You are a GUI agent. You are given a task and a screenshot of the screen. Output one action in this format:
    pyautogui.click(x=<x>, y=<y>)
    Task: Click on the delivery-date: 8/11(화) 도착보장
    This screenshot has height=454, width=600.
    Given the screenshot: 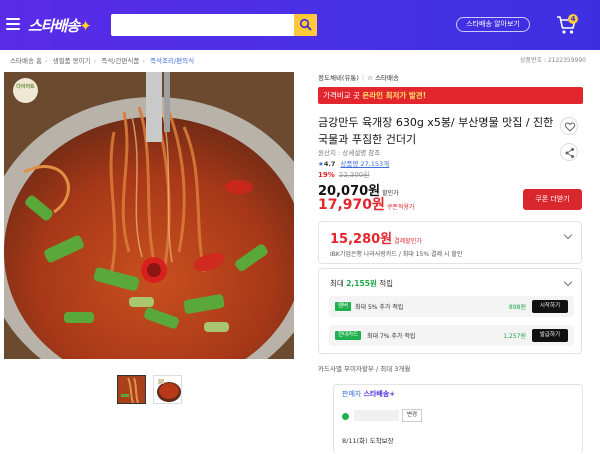 What is the action you would take?
    pyautogui.click(x=368, y=441)
    